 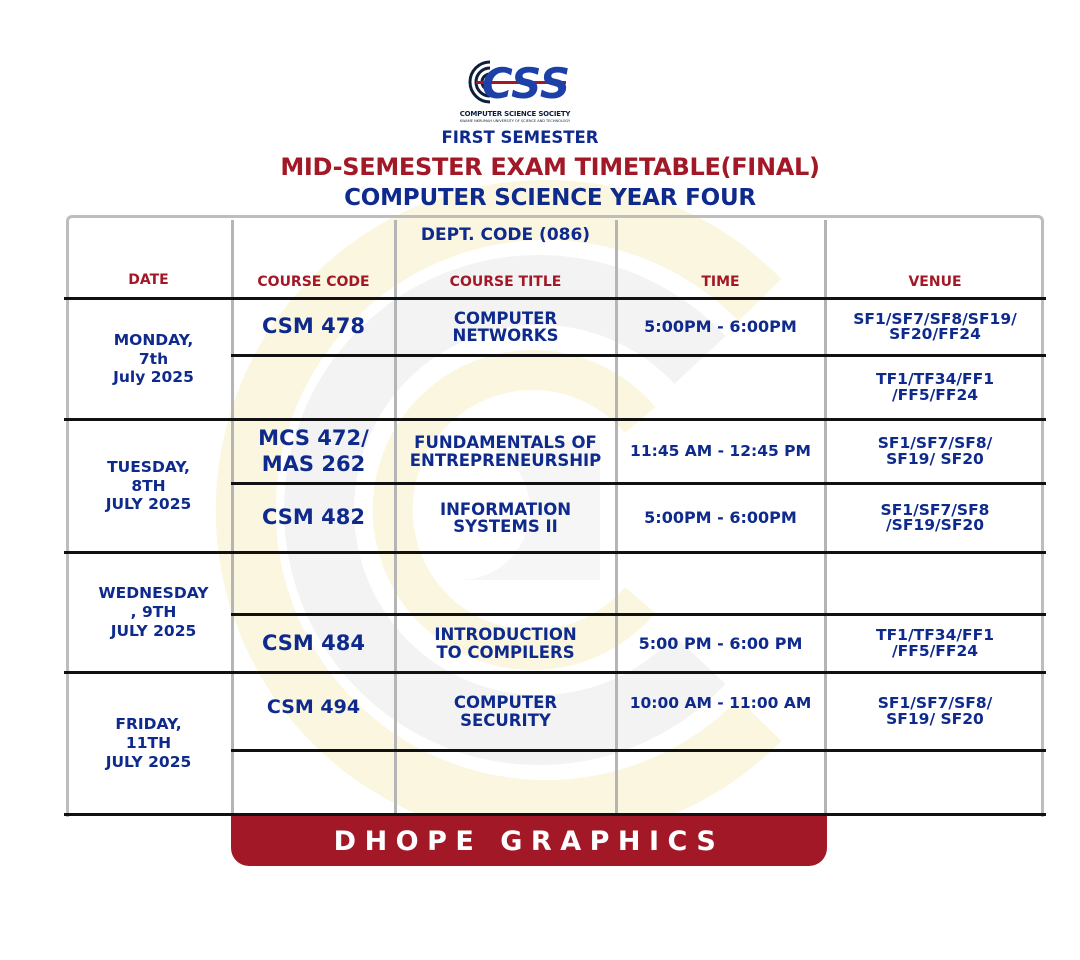 What do you see at coordinates (935, 282) in the screenshot?
I see `header-venue: VENUE` at bounding box center [935, 282].